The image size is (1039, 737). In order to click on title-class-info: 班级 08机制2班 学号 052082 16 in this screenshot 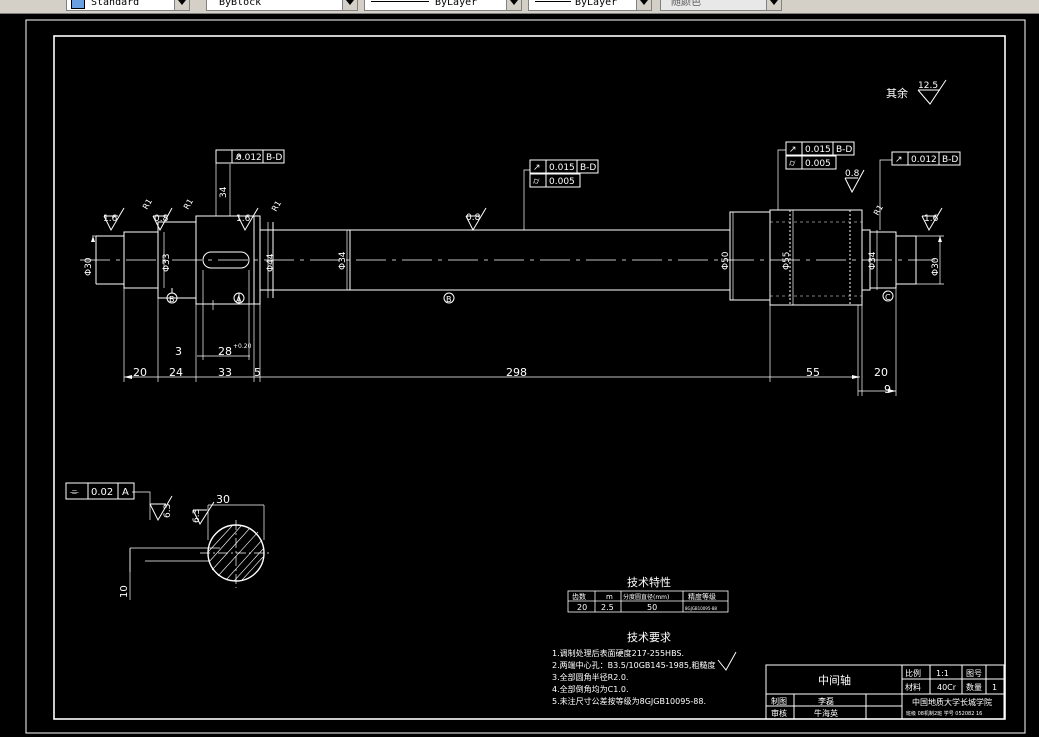, I will do `click(944, 713)`.